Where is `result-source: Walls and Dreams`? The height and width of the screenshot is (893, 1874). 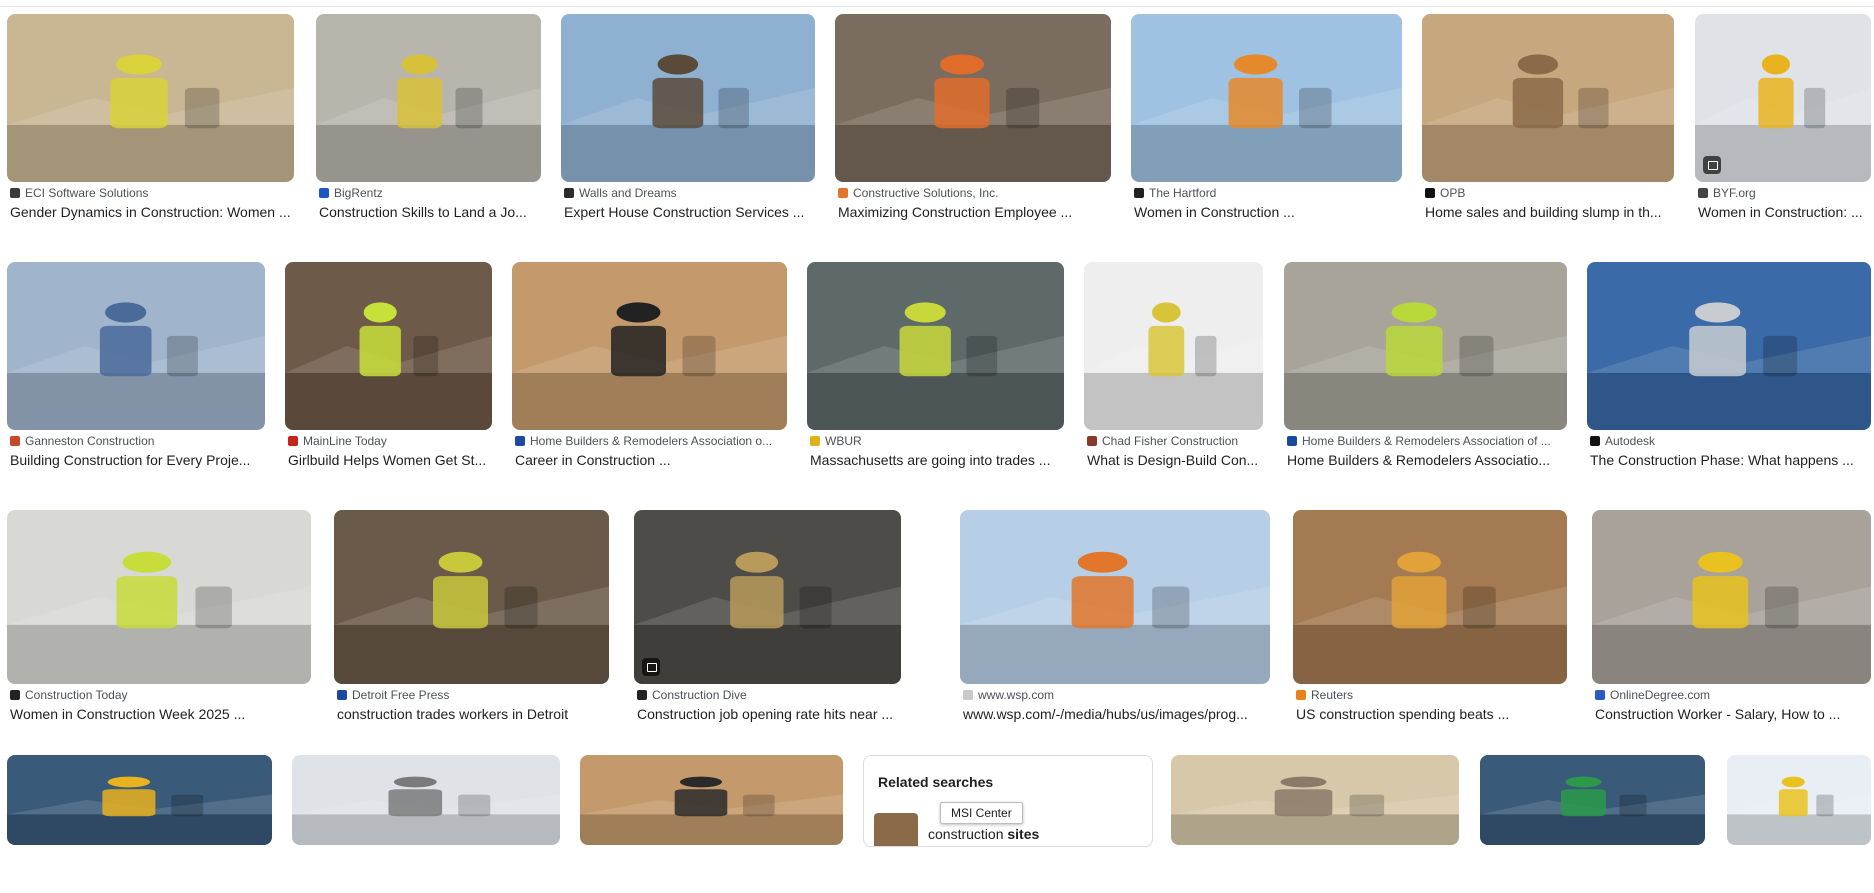
result-source: Walls and Dreams is located at coordinates (688, 193).